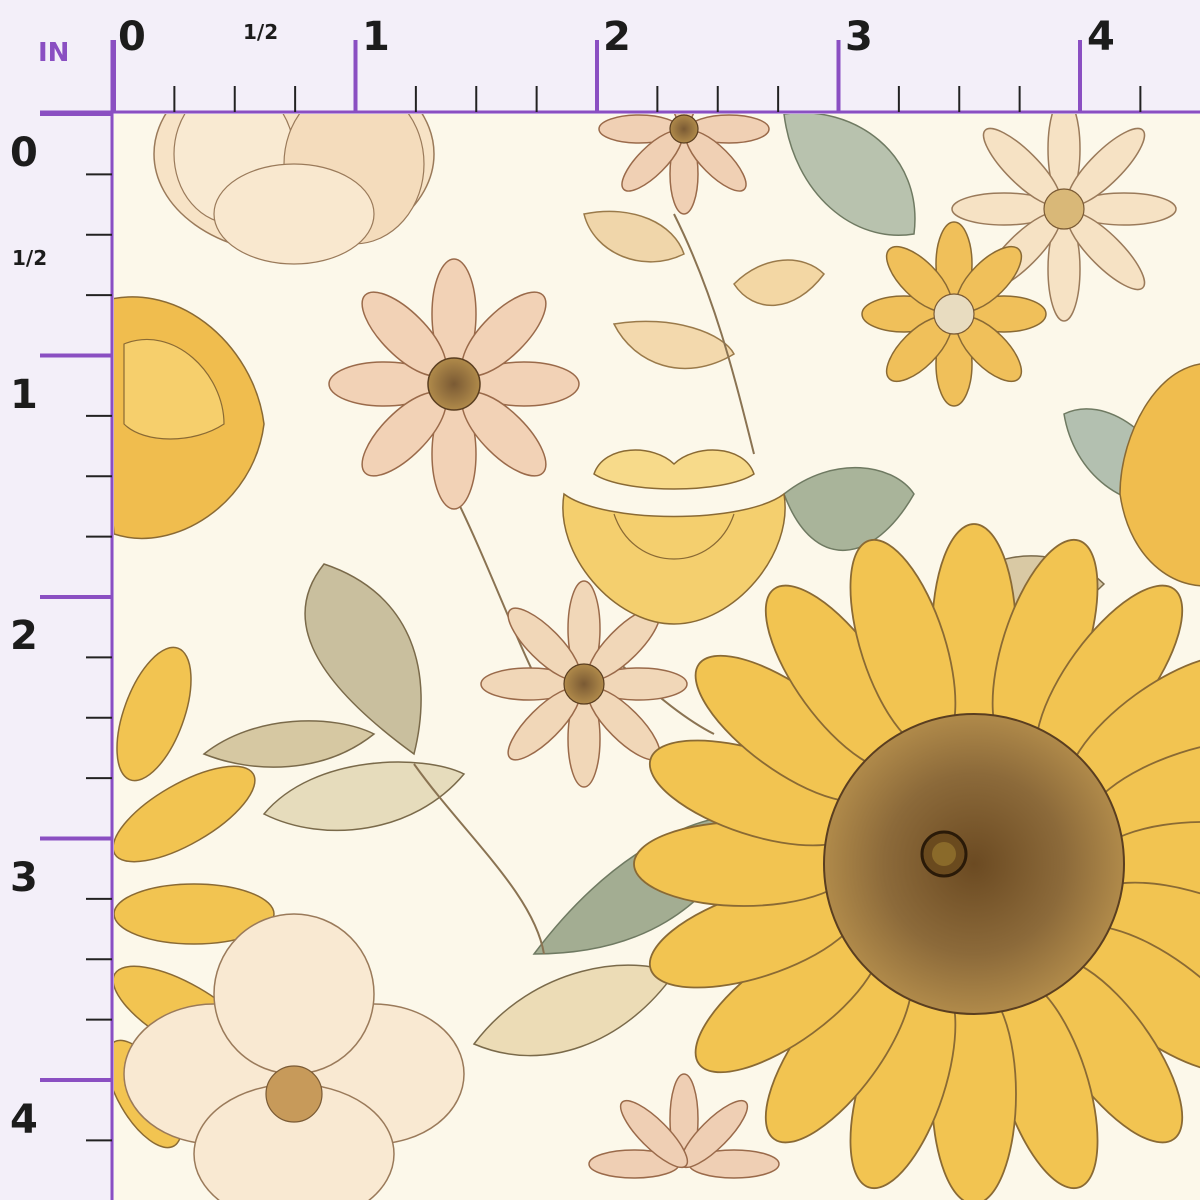 This screenshot has width=1200, height=1200. Describe the element at coordinates (24, 878) in the screenshot. I see `left-label-3: 3` at that location.